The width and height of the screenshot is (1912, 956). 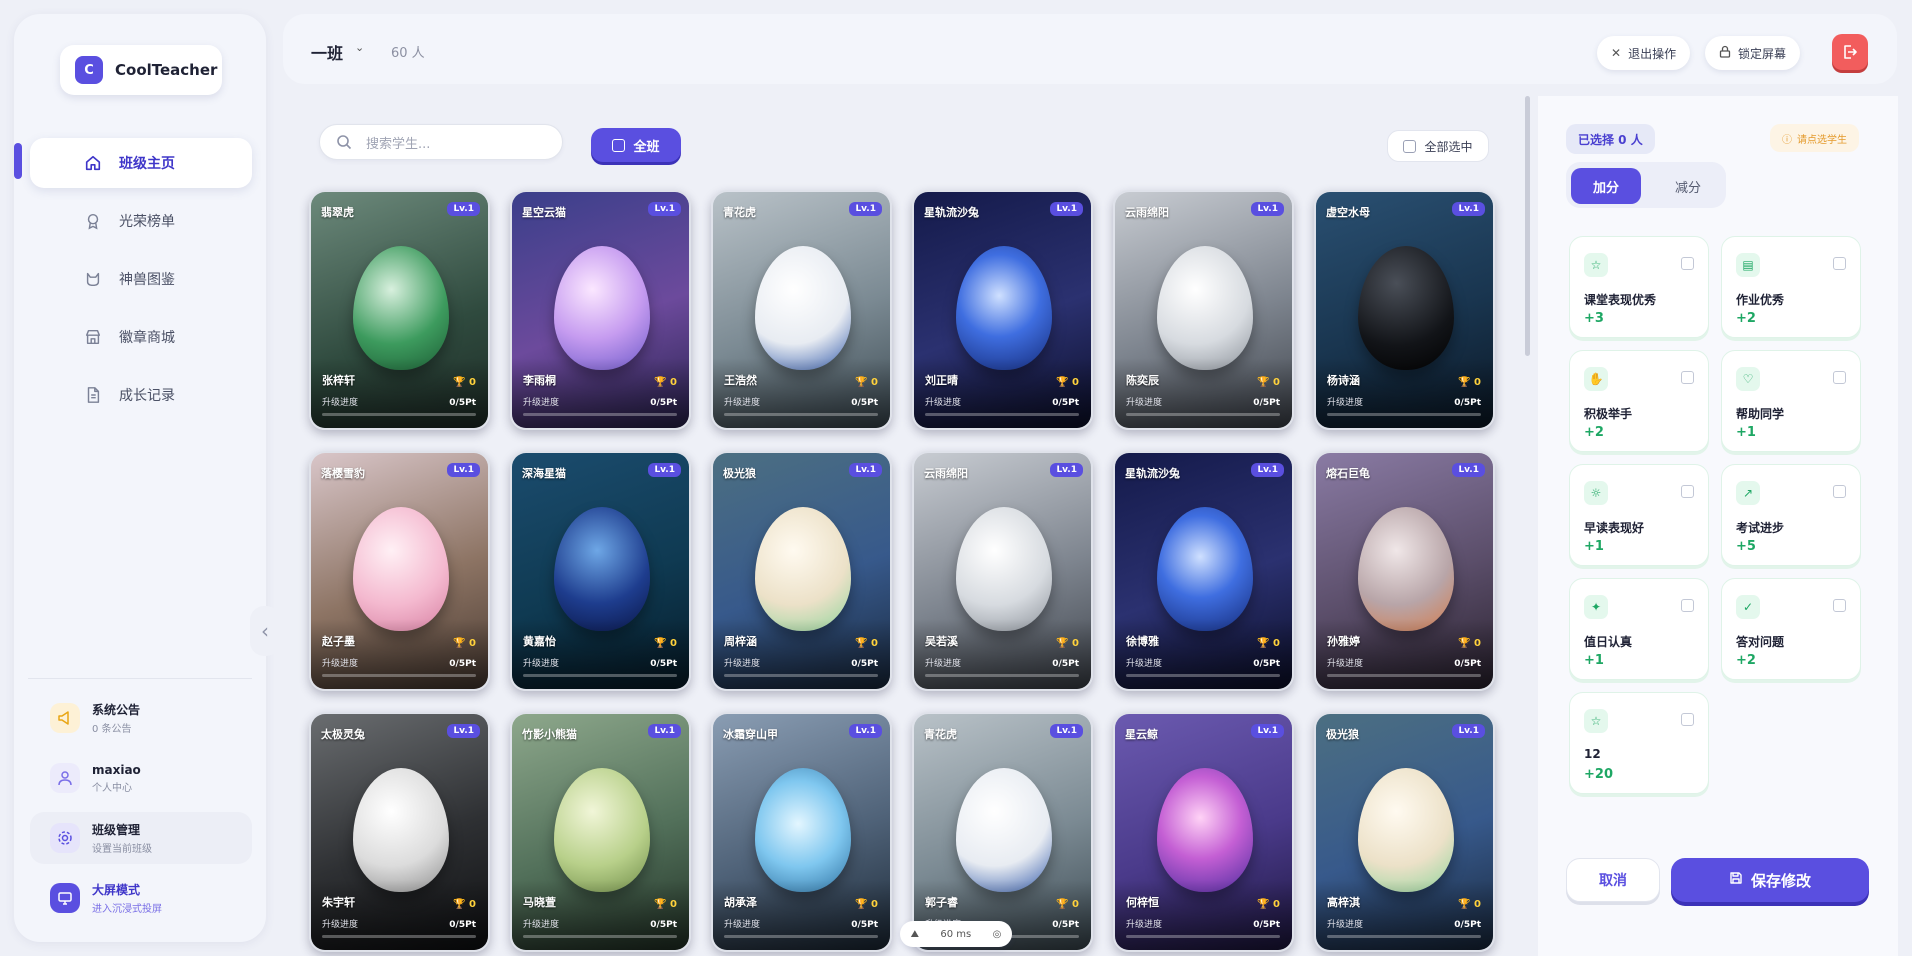 I want to click on student-card: 青花虎 Lv.1 王浩然 🏆 0 升级进度 0/5Pt, so click(x=801, y=310).